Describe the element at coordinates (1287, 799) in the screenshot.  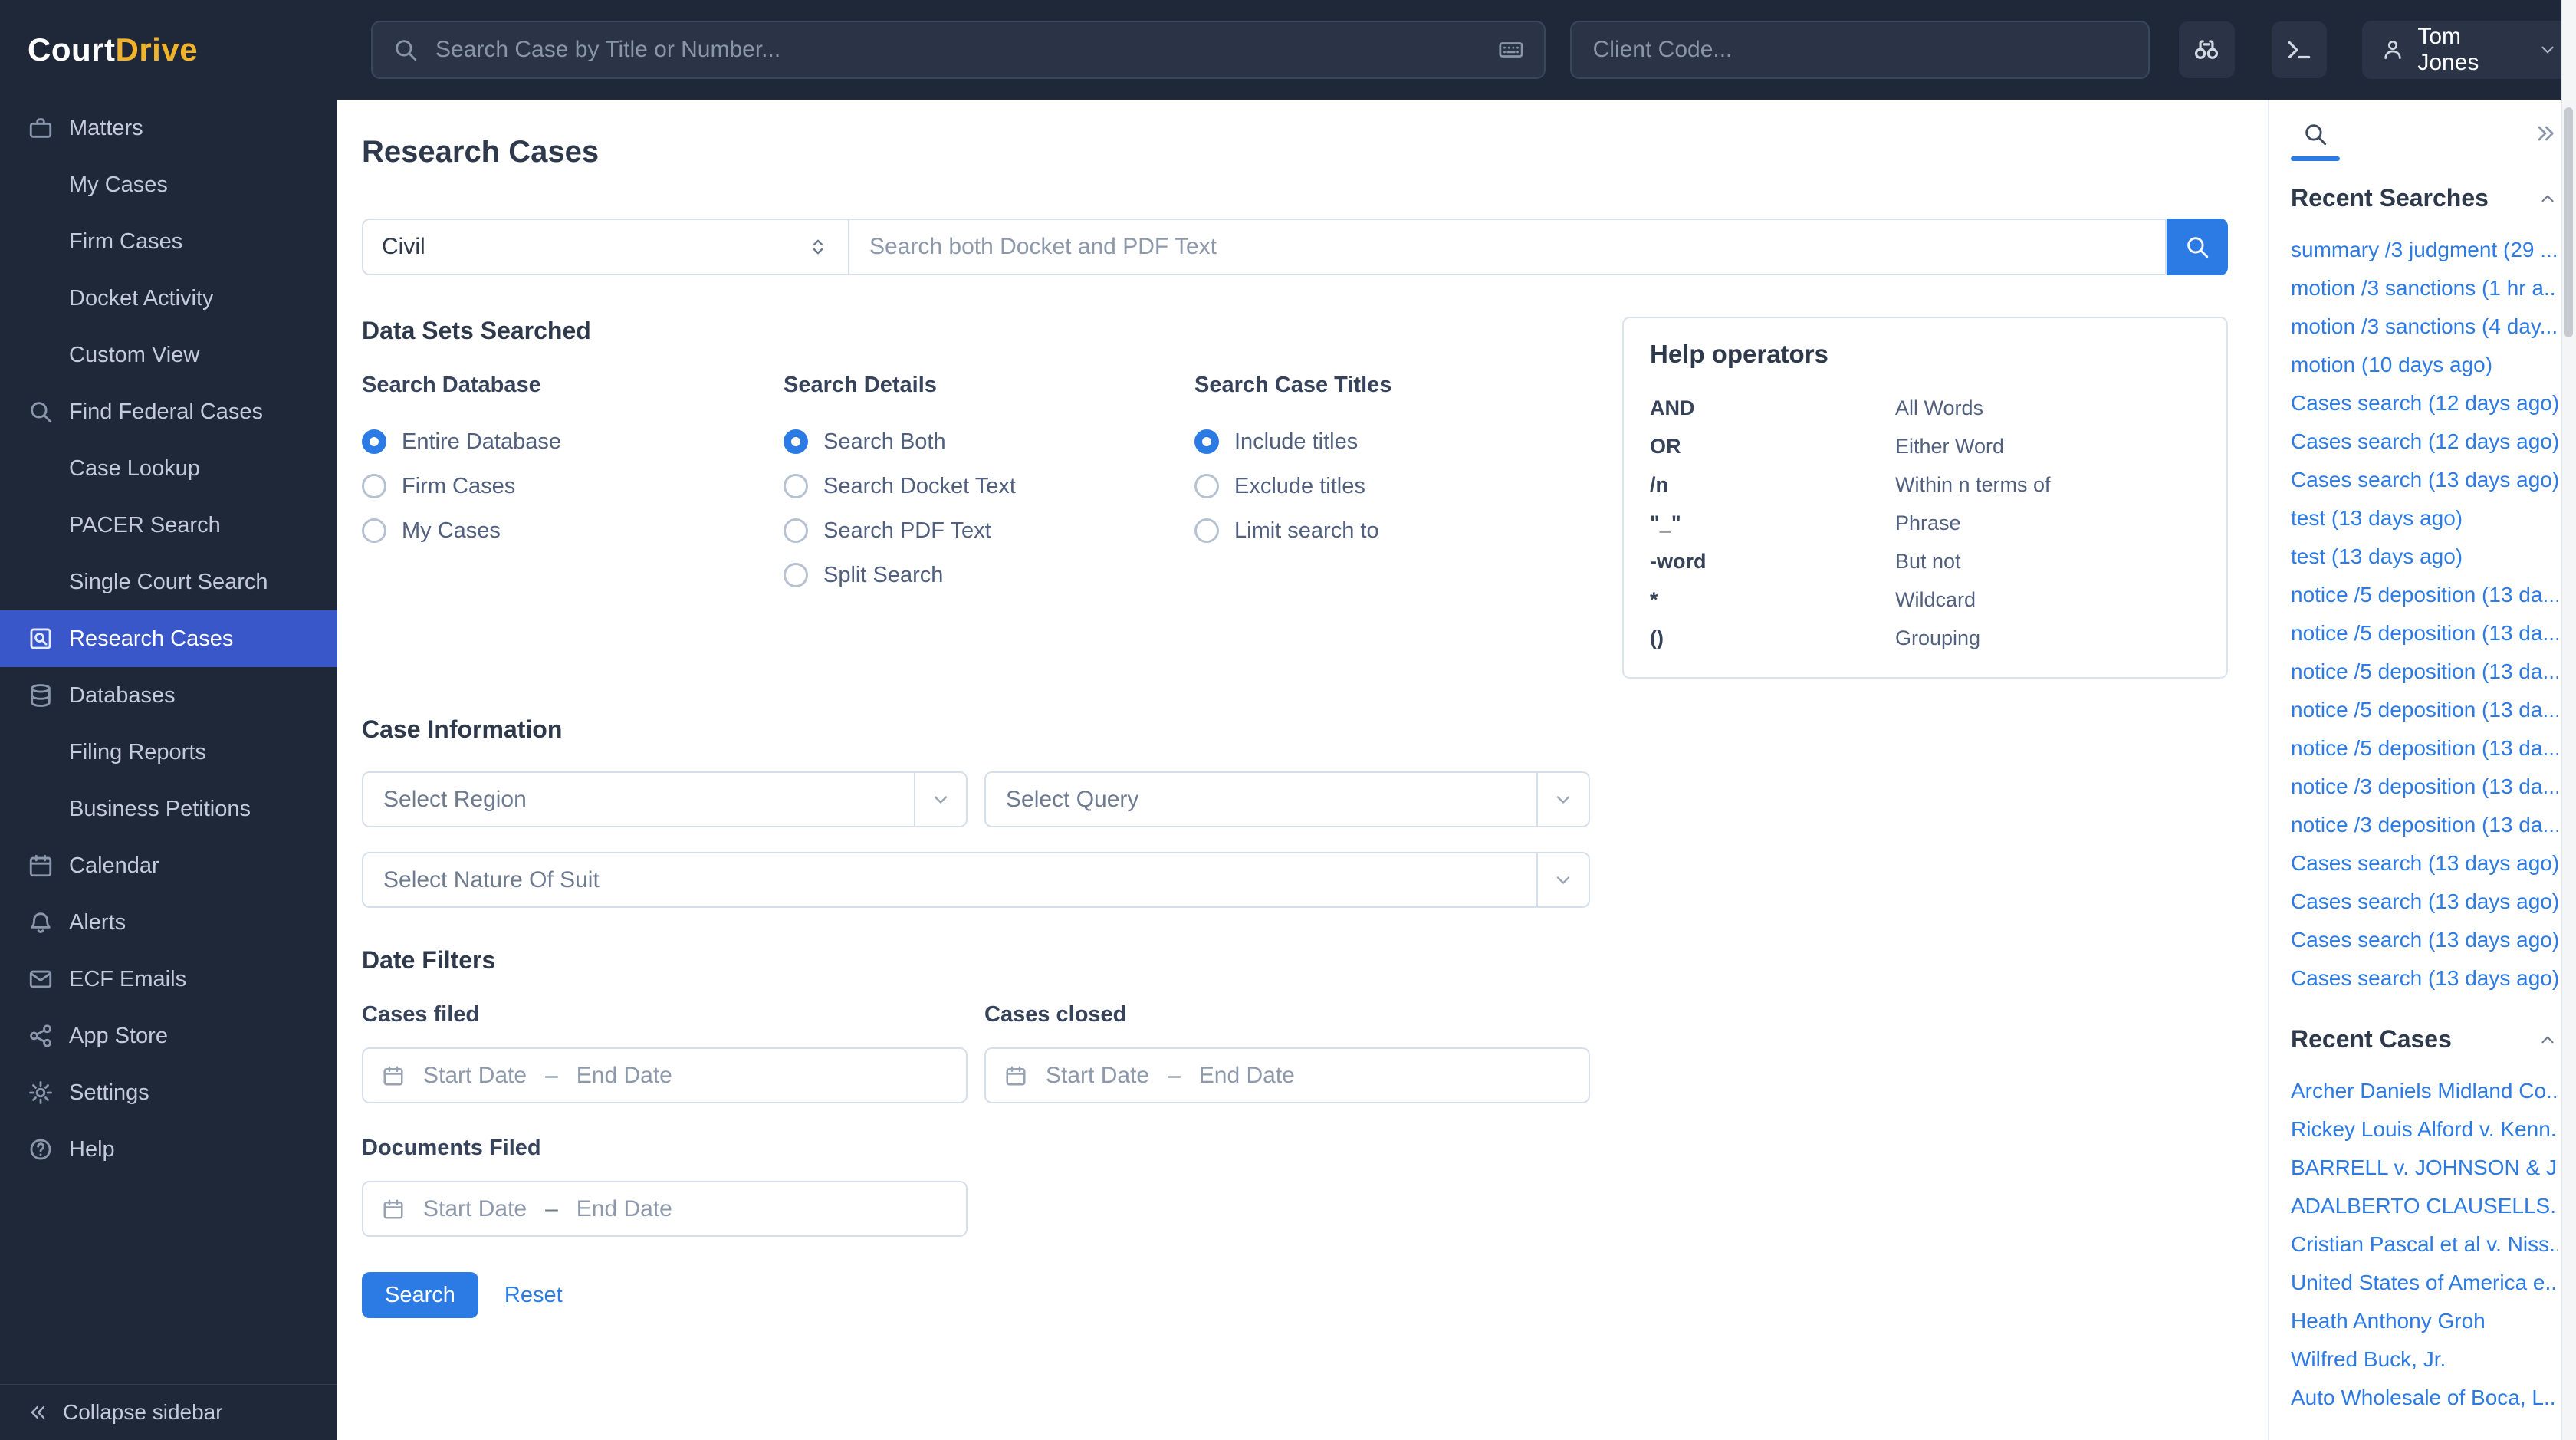
I see `select-query: Select Query` at that location.